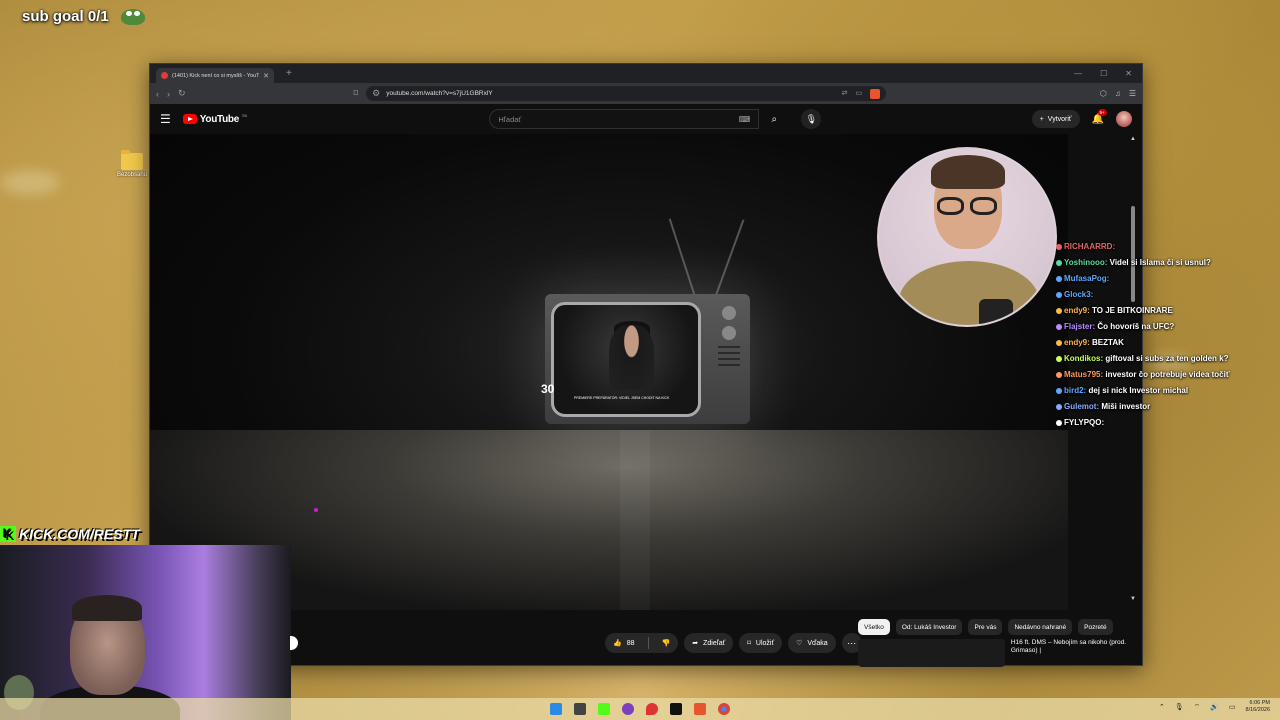 The height and width of the screenshot is (720, 1280). I want to click on bookmark-icon: ⌑, so click(356, 93).